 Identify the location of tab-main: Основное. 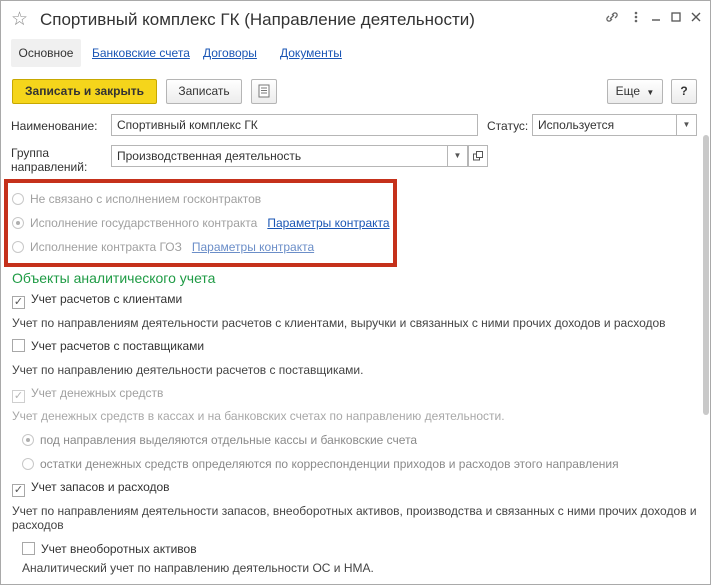
(46, 53).